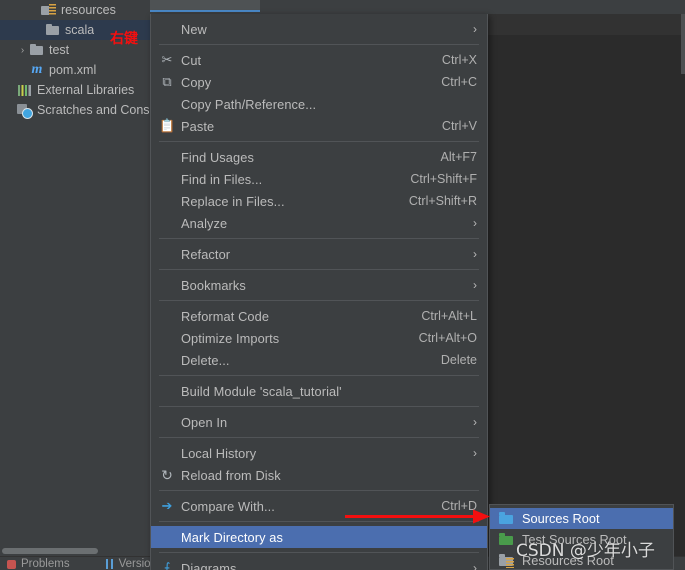  Describe the element at coordinates (319, 537) in the screenshot. I see `menu-item-mark-directory-as: Mark Directory as` at that location.